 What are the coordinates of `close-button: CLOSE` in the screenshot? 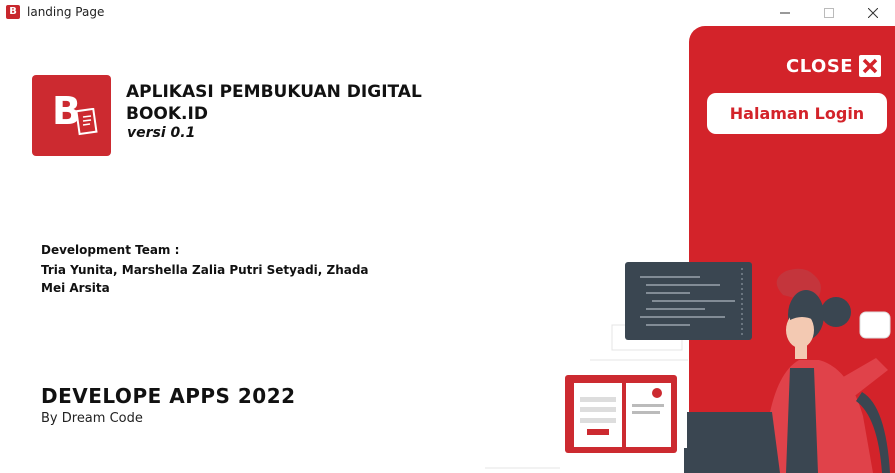 It's located at (834, 66).